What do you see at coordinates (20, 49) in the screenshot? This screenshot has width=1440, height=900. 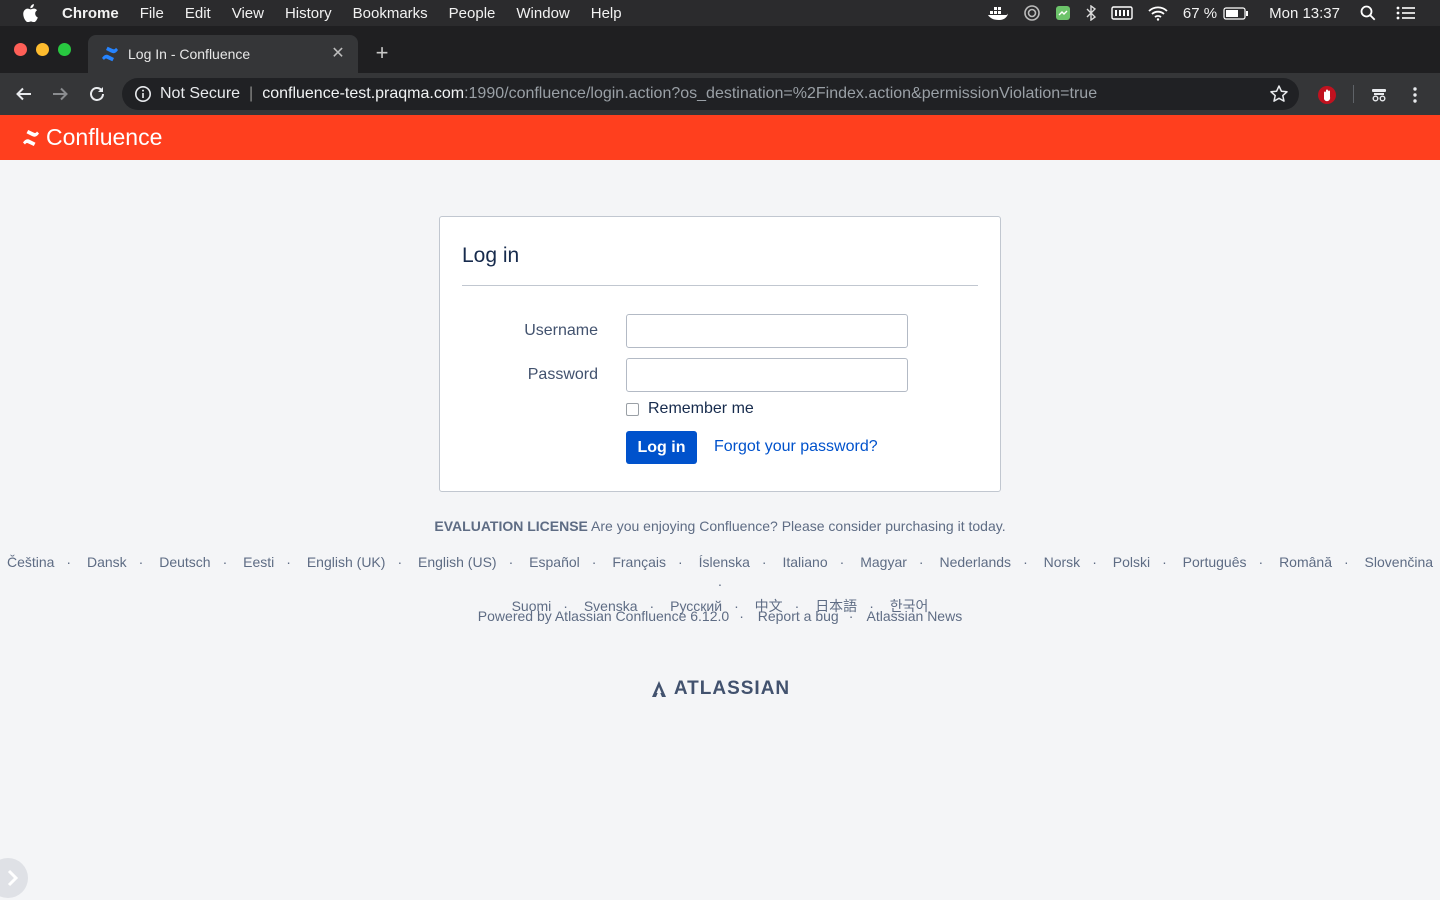 I see `close-window-button` at bounding box center [20, 49].